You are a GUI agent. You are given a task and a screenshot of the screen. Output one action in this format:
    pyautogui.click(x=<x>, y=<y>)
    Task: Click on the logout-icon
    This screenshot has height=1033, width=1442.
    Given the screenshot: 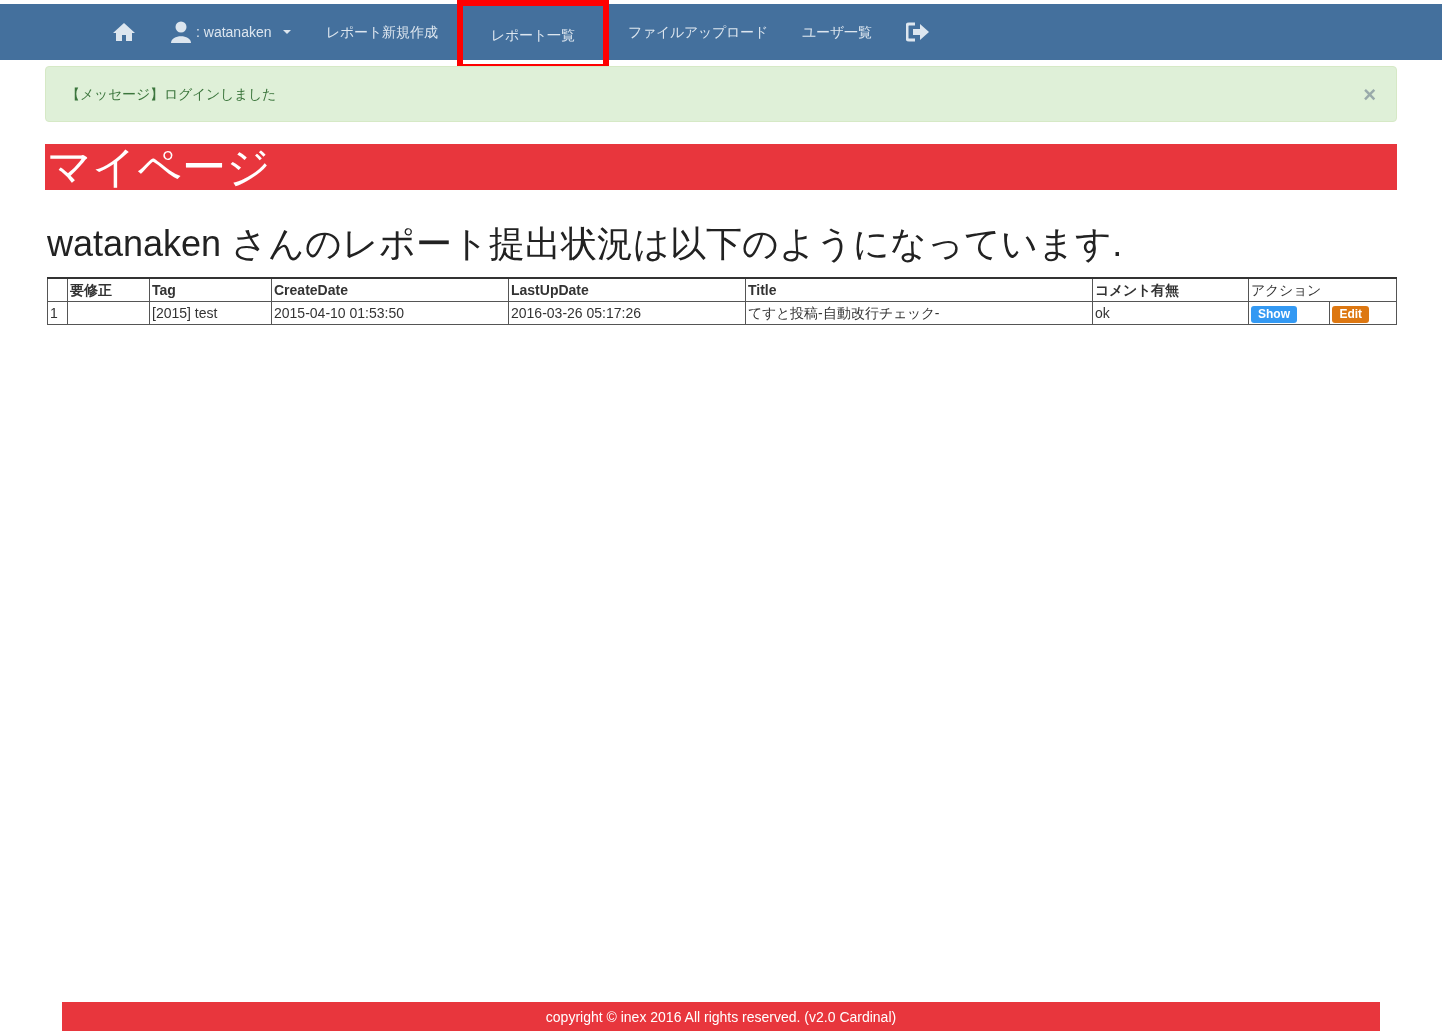 What is the action you would take?
    pyautogui.click(x=917, y=32)
    